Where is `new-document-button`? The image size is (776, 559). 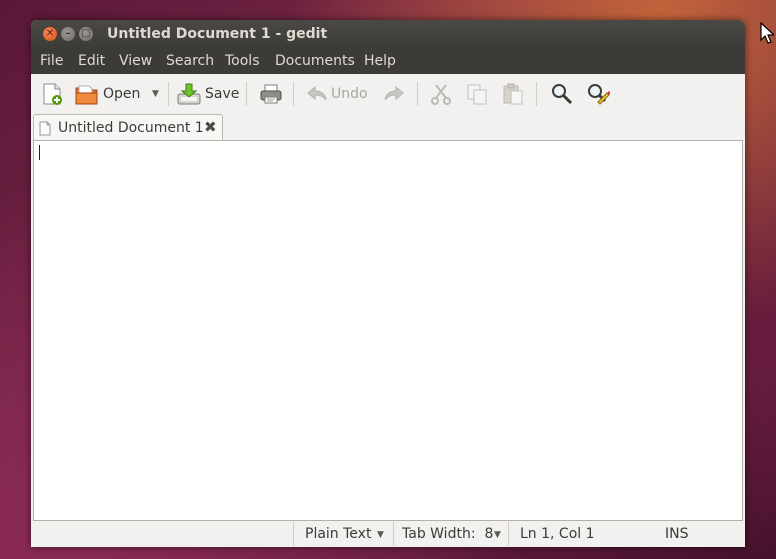
new-document-button is located at coordinates (52, 94).